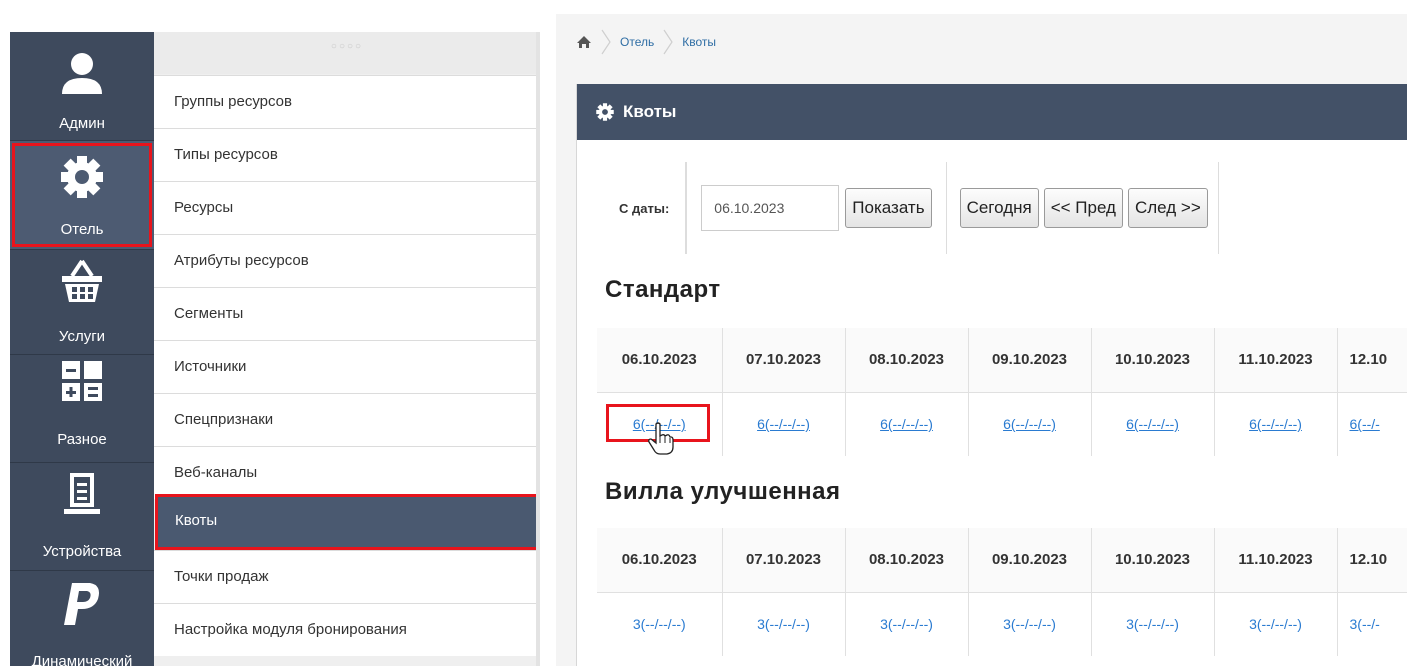 This screenshot has width=1407, height=666. Describe the element at coordinates (650, 111) in the screenshot. I see `panel-title: Квоты` at that location.